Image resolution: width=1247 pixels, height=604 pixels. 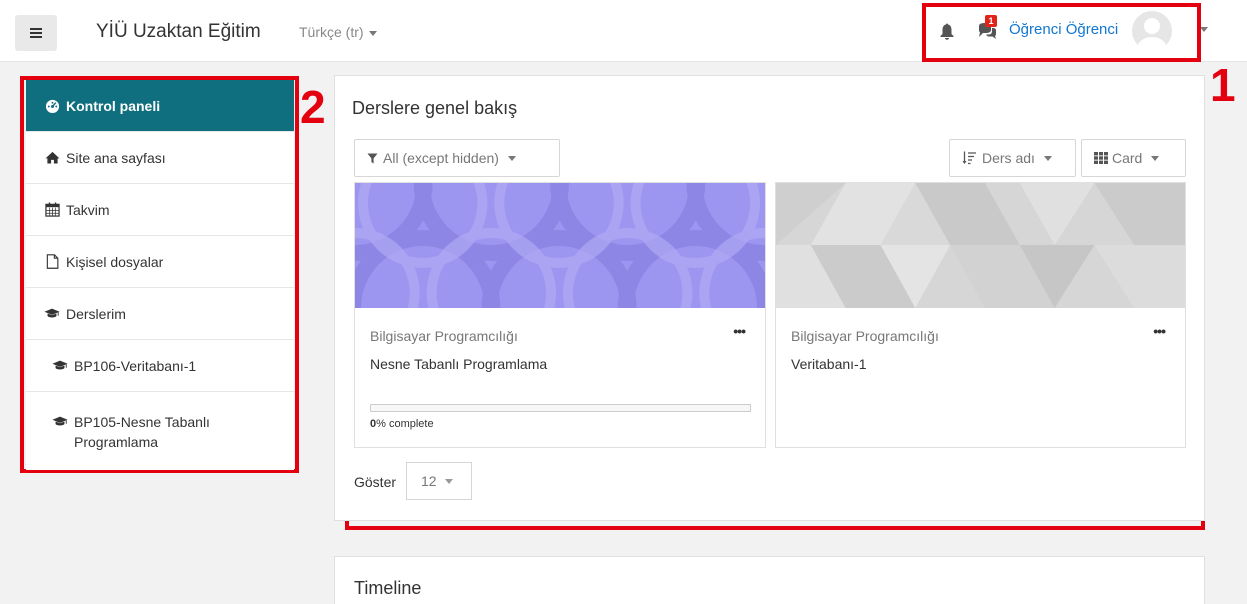 I want to click on view-dropdown: Card, so click(x=1133, y=158).